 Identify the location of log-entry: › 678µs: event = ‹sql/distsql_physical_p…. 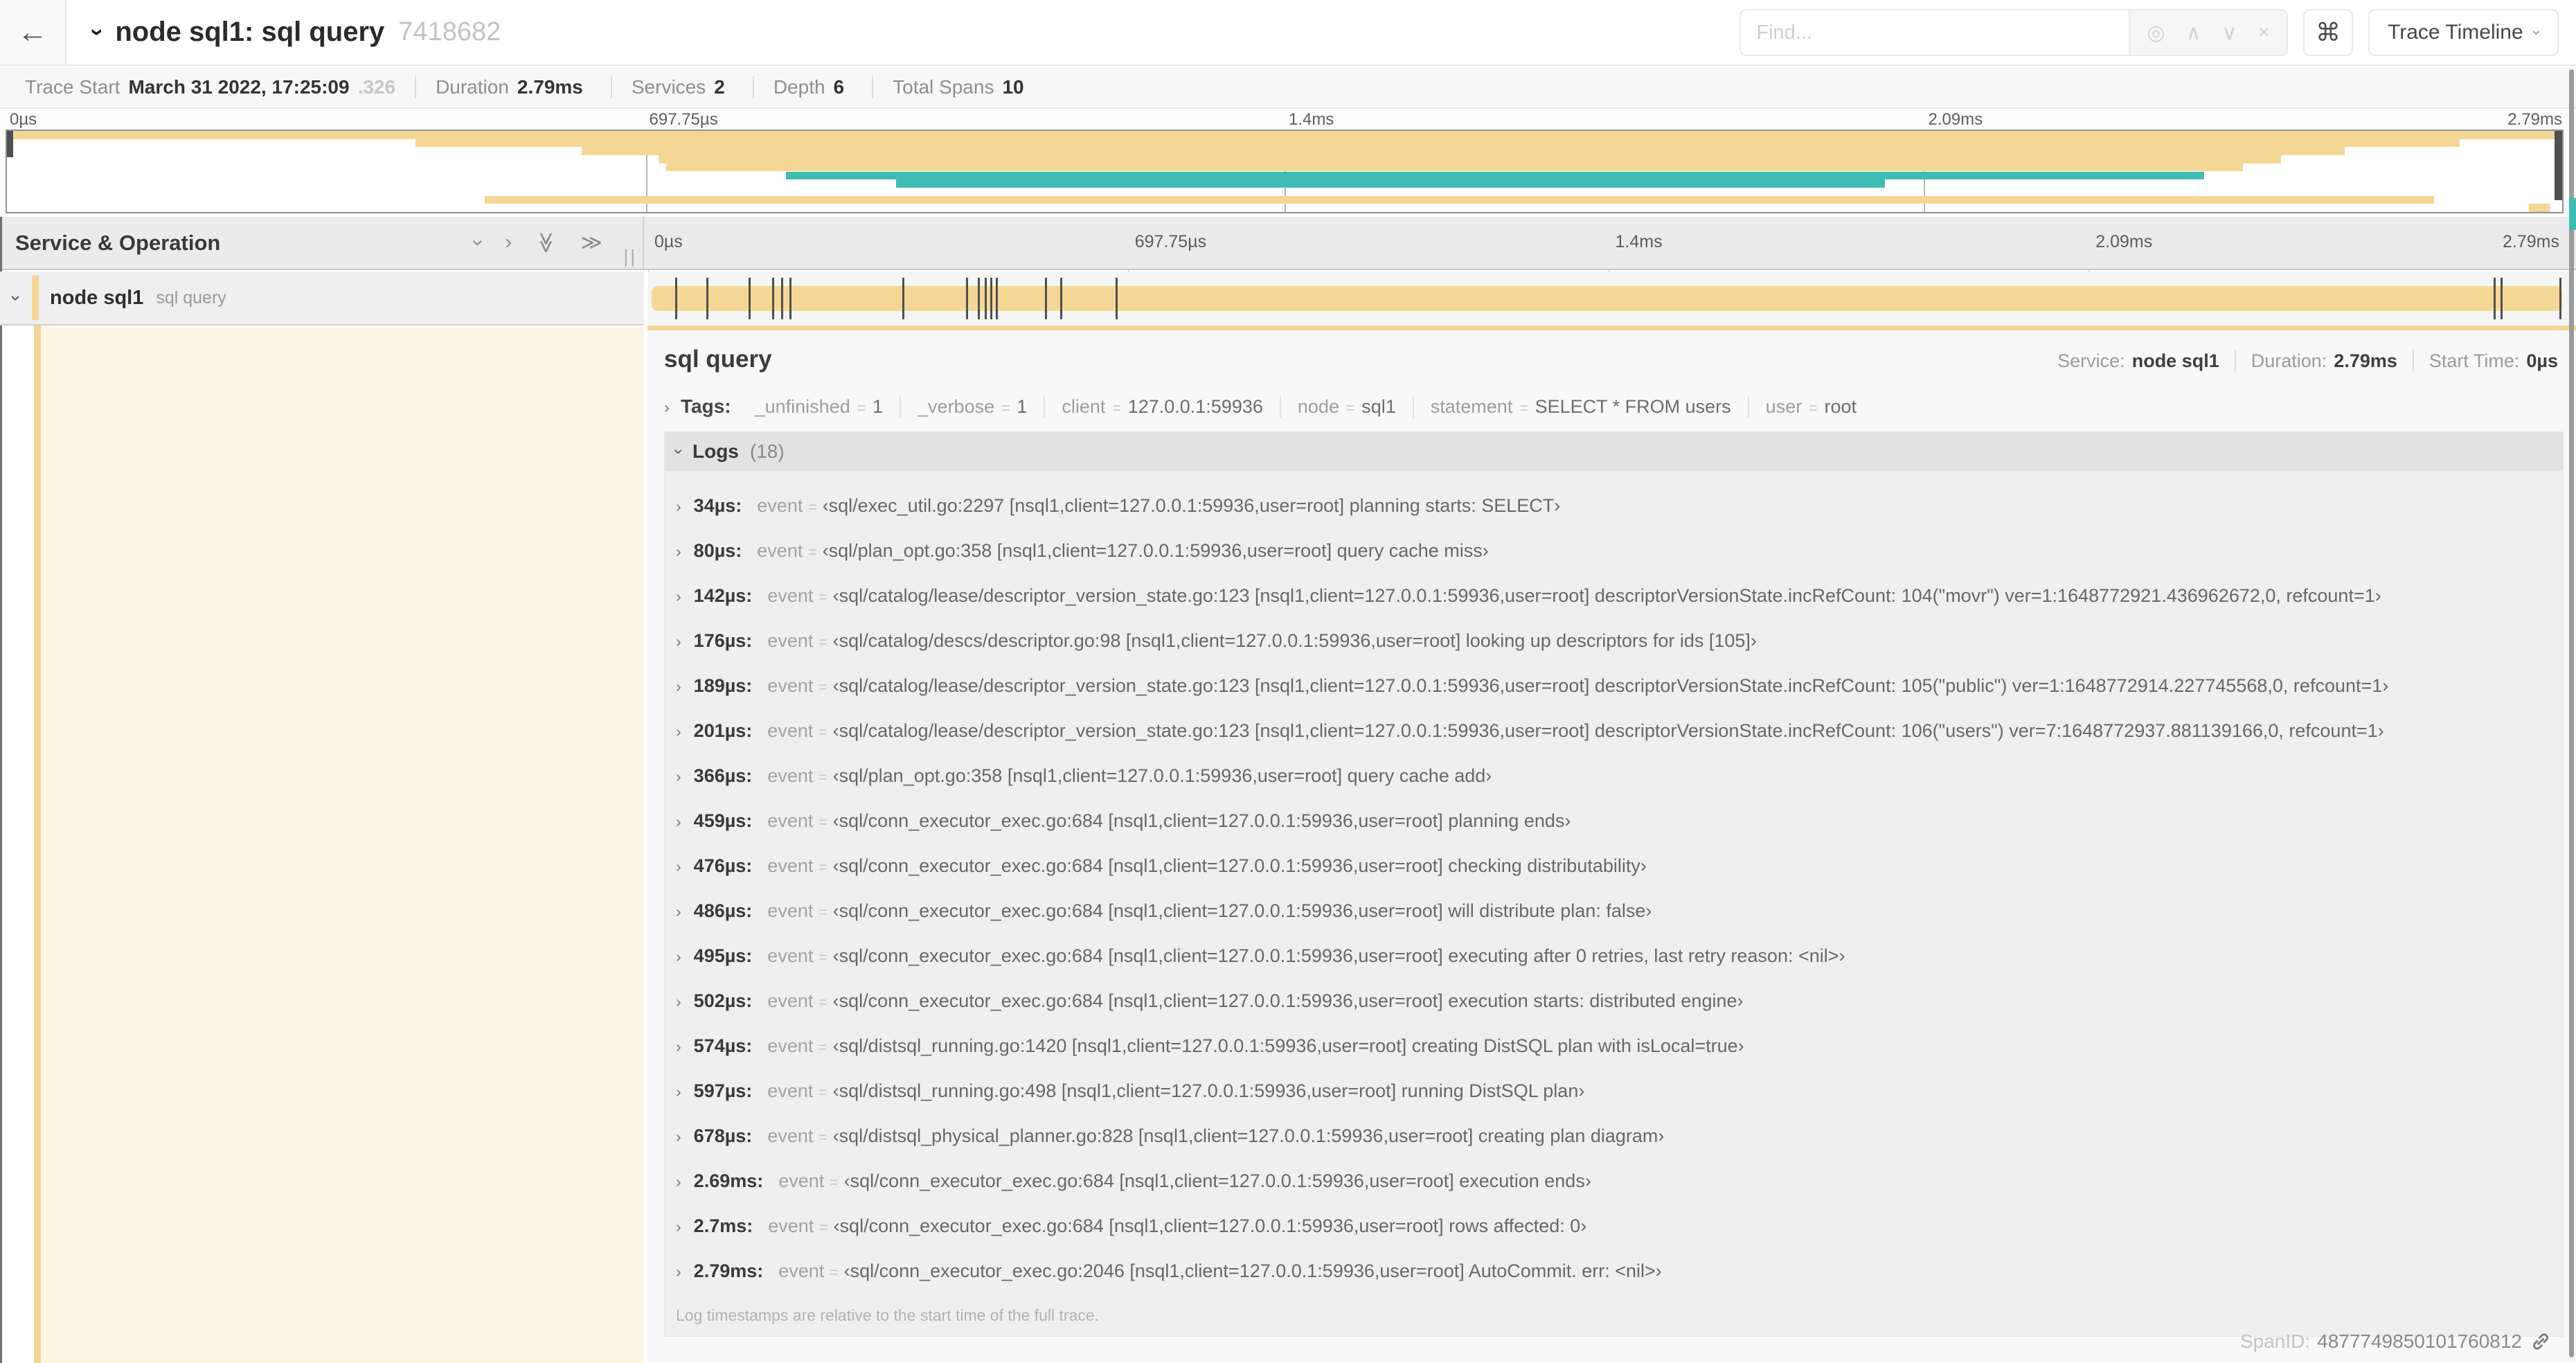
(1614, 1137).